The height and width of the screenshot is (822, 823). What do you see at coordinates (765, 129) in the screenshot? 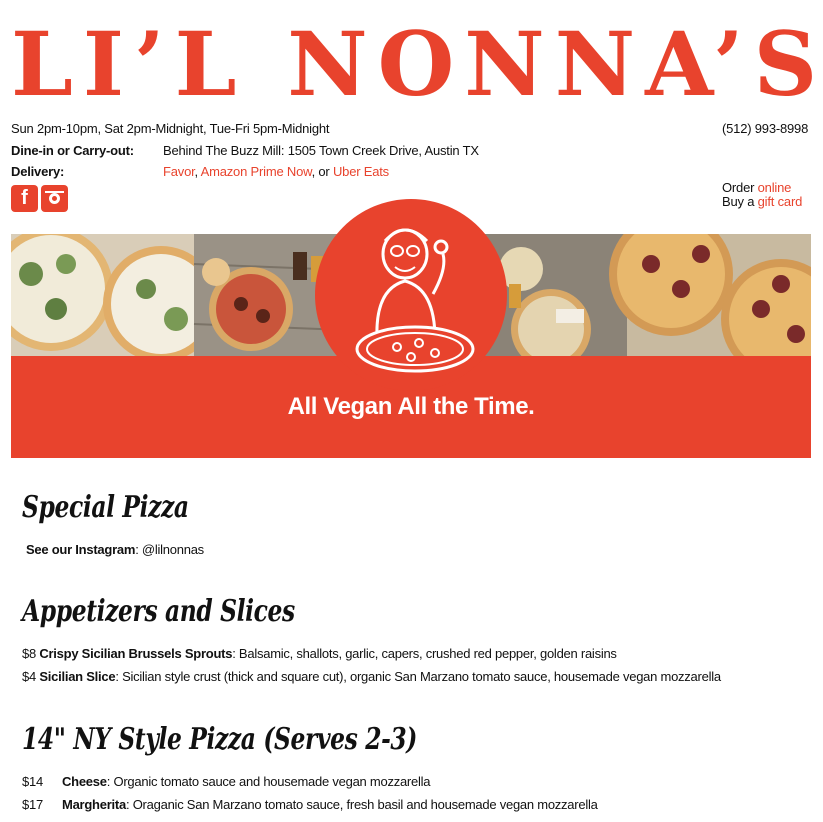
I see `phone-link: (512) 993-8998` at bounding box center [765, 129].